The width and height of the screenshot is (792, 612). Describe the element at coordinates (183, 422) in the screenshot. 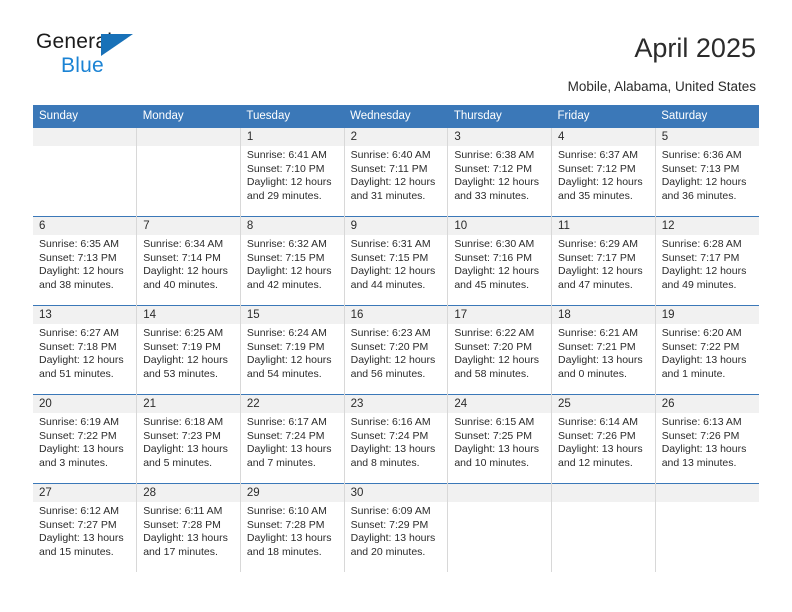

I see `sunrise-text: Sunrise: 6:18 AM` at that location.